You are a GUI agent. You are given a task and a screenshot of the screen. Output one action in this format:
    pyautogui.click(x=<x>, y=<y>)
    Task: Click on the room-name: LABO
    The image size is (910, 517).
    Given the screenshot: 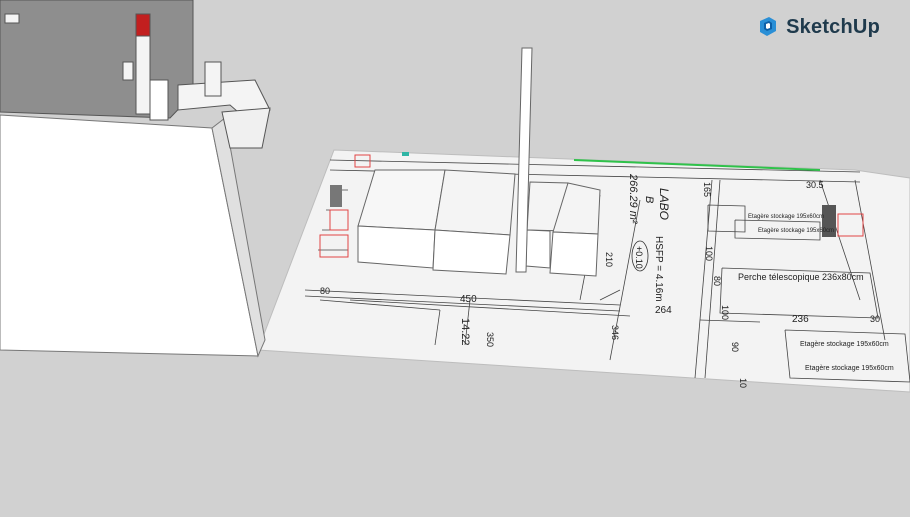 What is the action you would take?
    pyautogui.click(x=664, y=204)
    